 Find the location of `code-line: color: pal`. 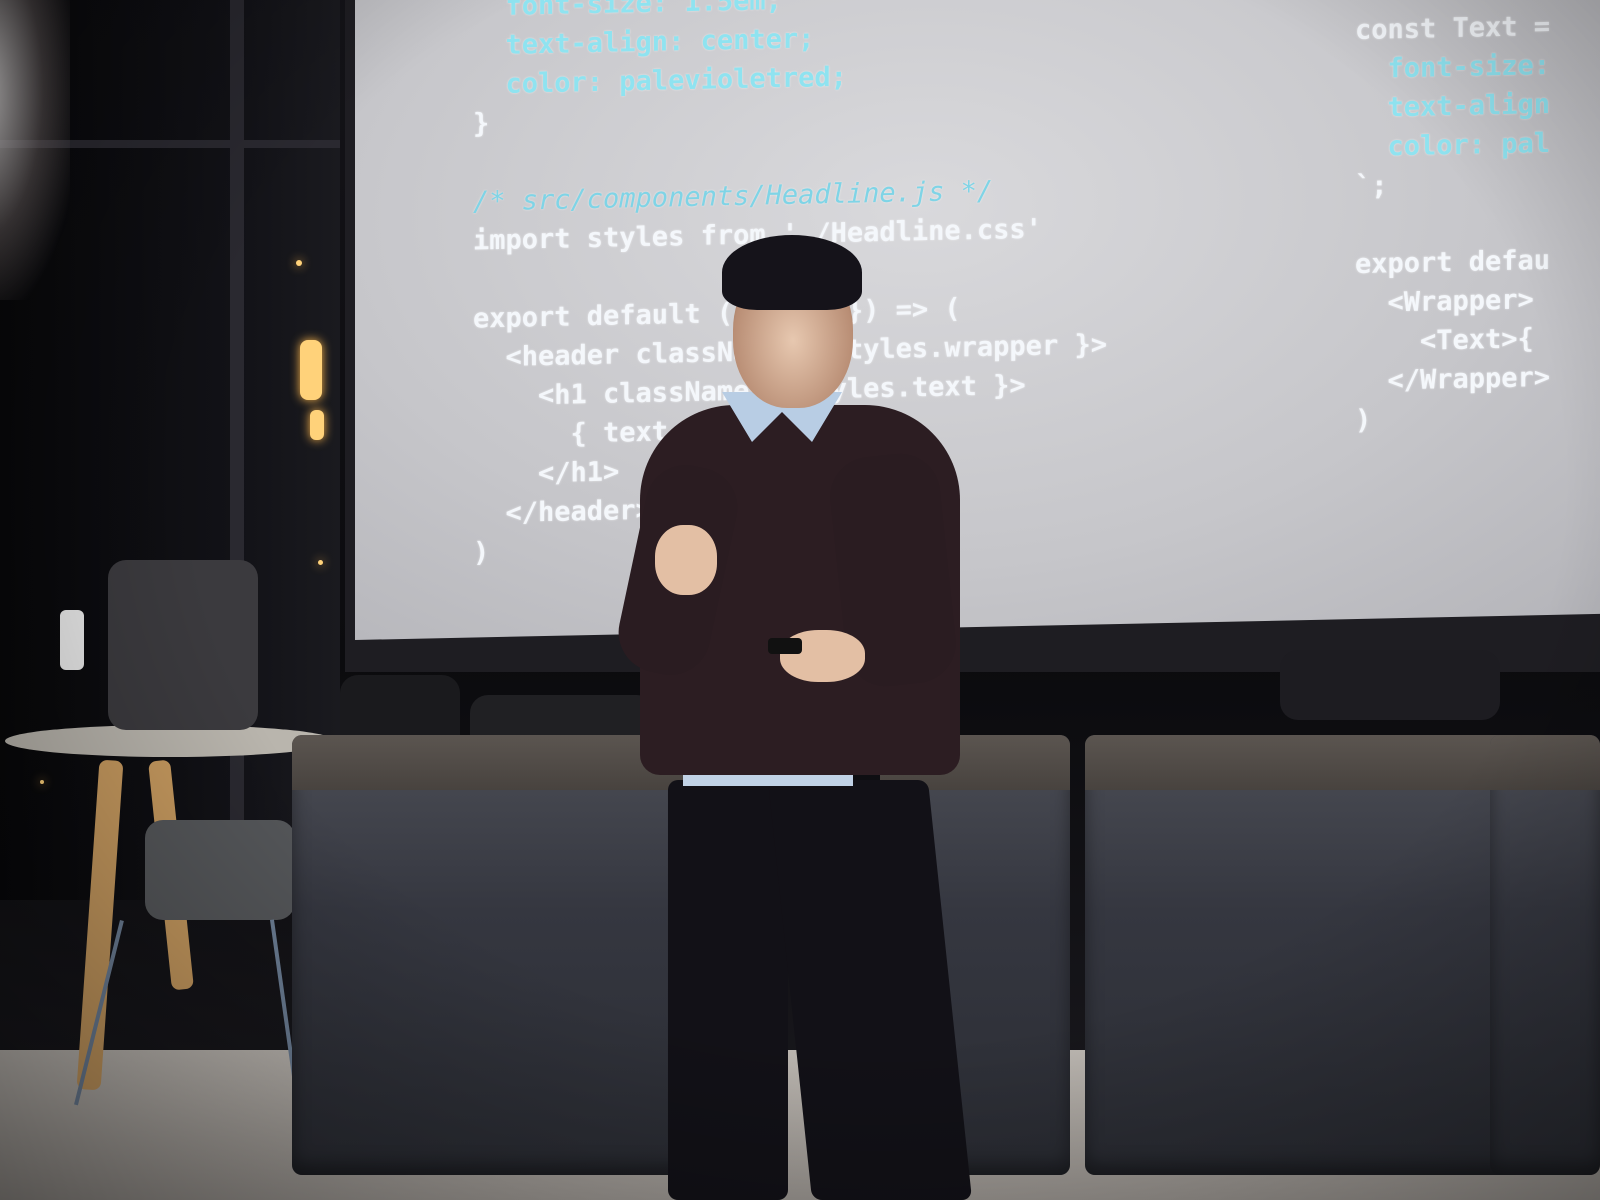

code-line: color: pal is located at coordinates (1453, 145).